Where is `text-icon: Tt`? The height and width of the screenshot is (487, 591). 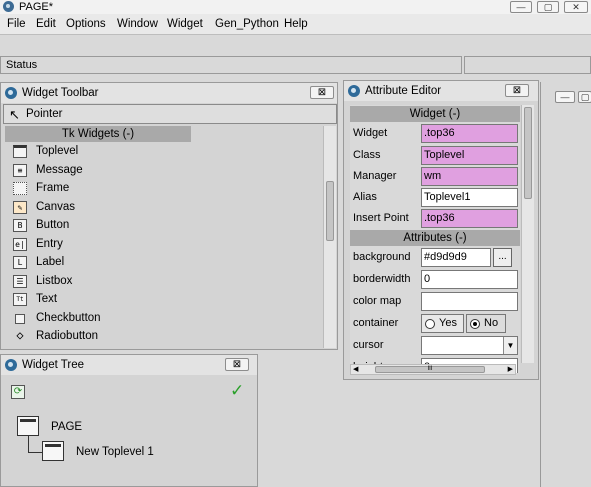 text-icon: Tt is located at coordinates (20, 299).